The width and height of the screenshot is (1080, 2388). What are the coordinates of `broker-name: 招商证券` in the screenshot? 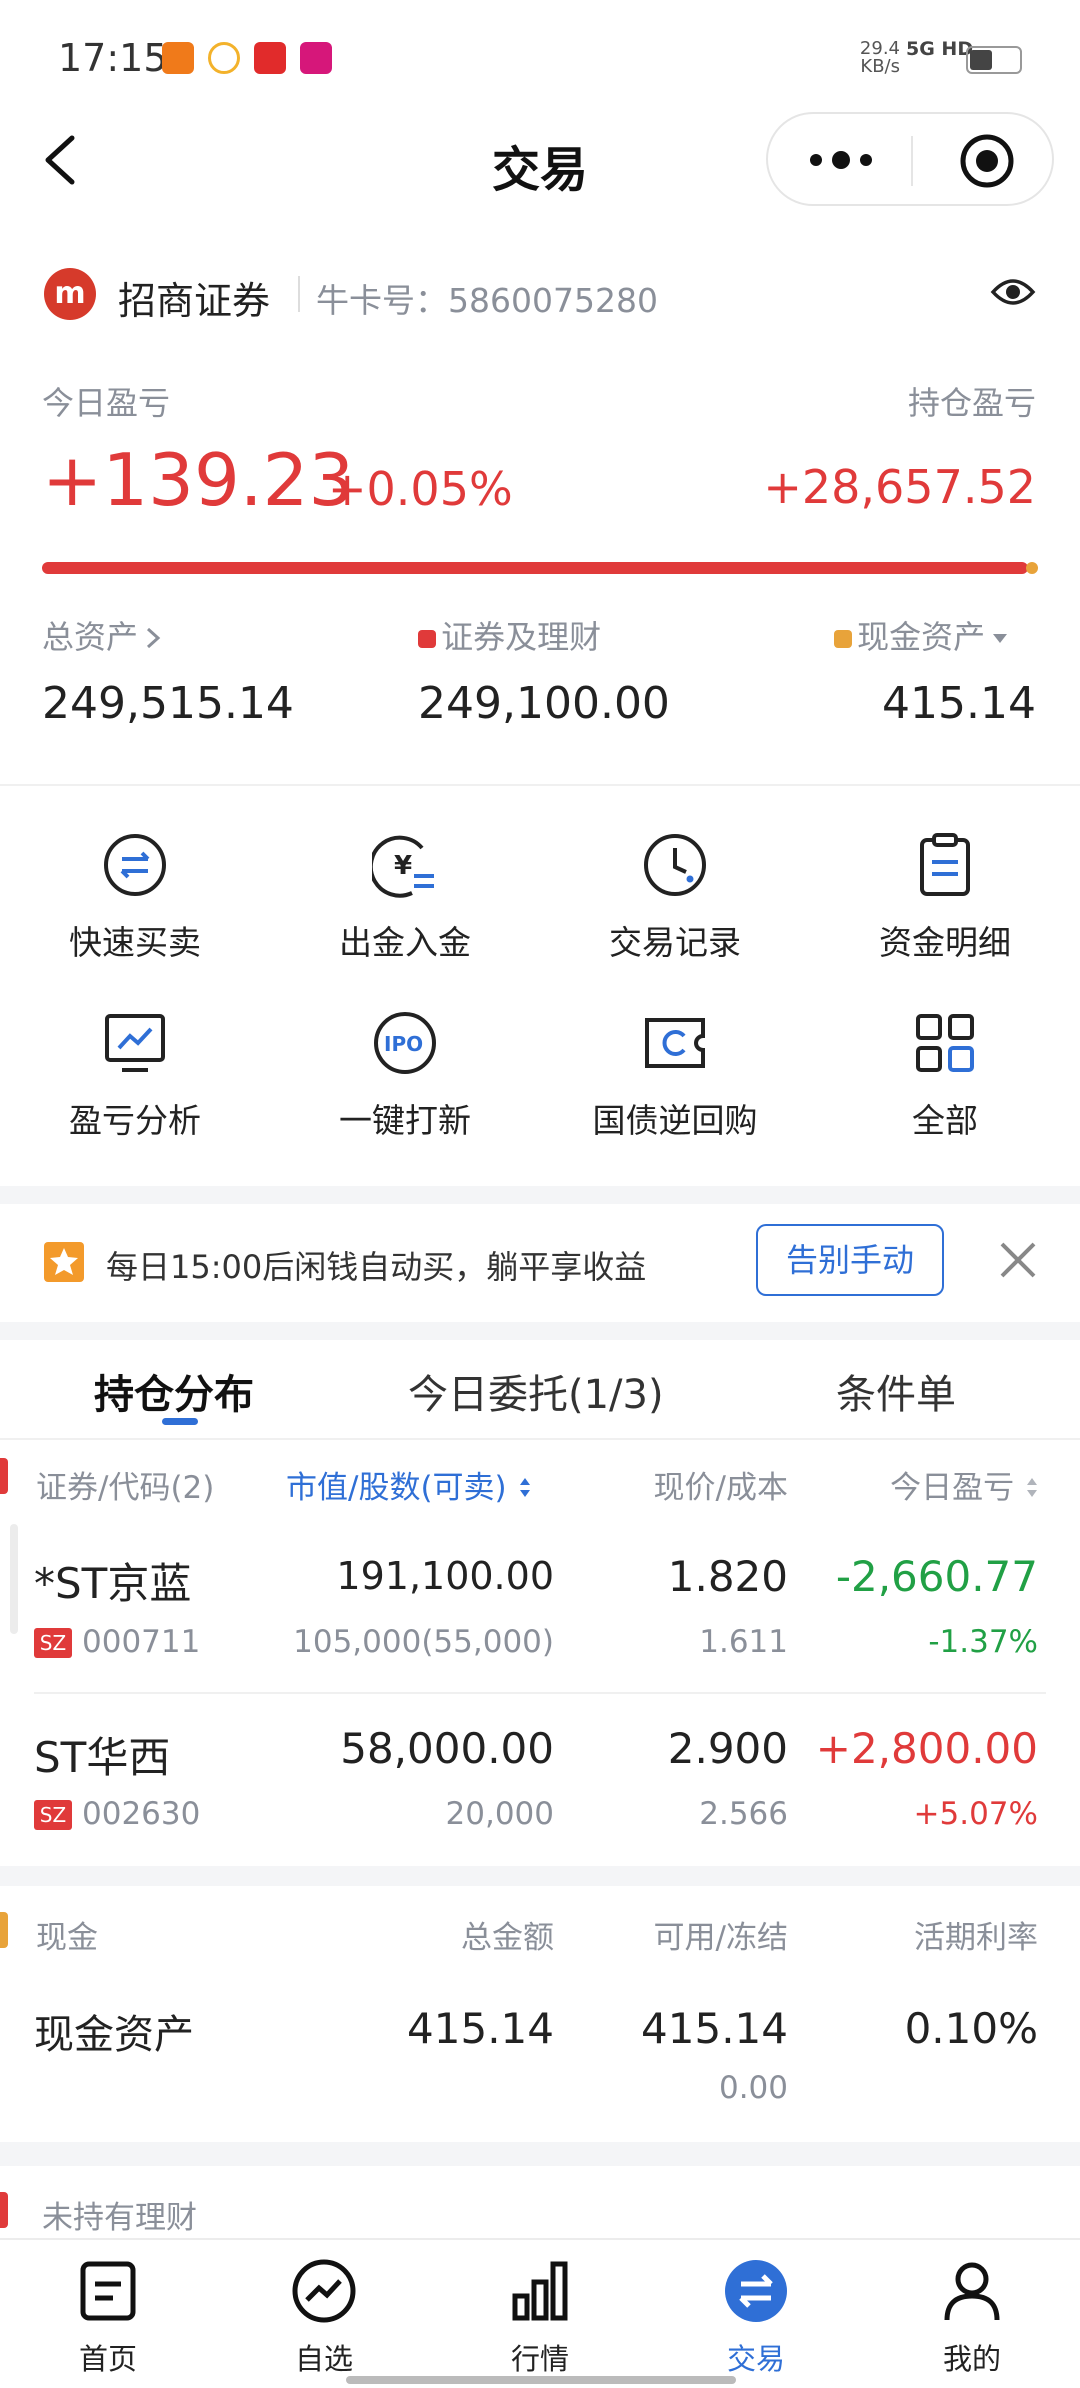 It's located at (194, 301).